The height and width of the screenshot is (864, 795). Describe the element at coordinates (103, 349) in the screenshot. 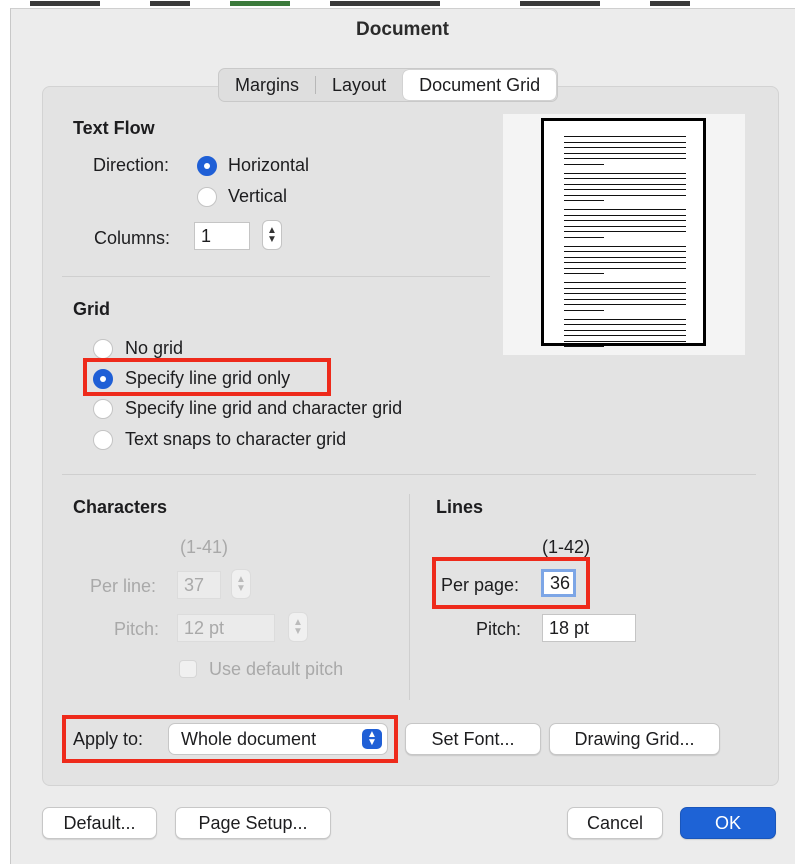

I see `radio-no-grid` at that location.